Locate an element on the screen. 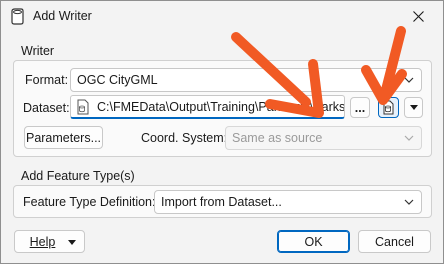 This screenshot has height=264, width=444. dataset-label: Dataset: is located at coordinates (46, 108).